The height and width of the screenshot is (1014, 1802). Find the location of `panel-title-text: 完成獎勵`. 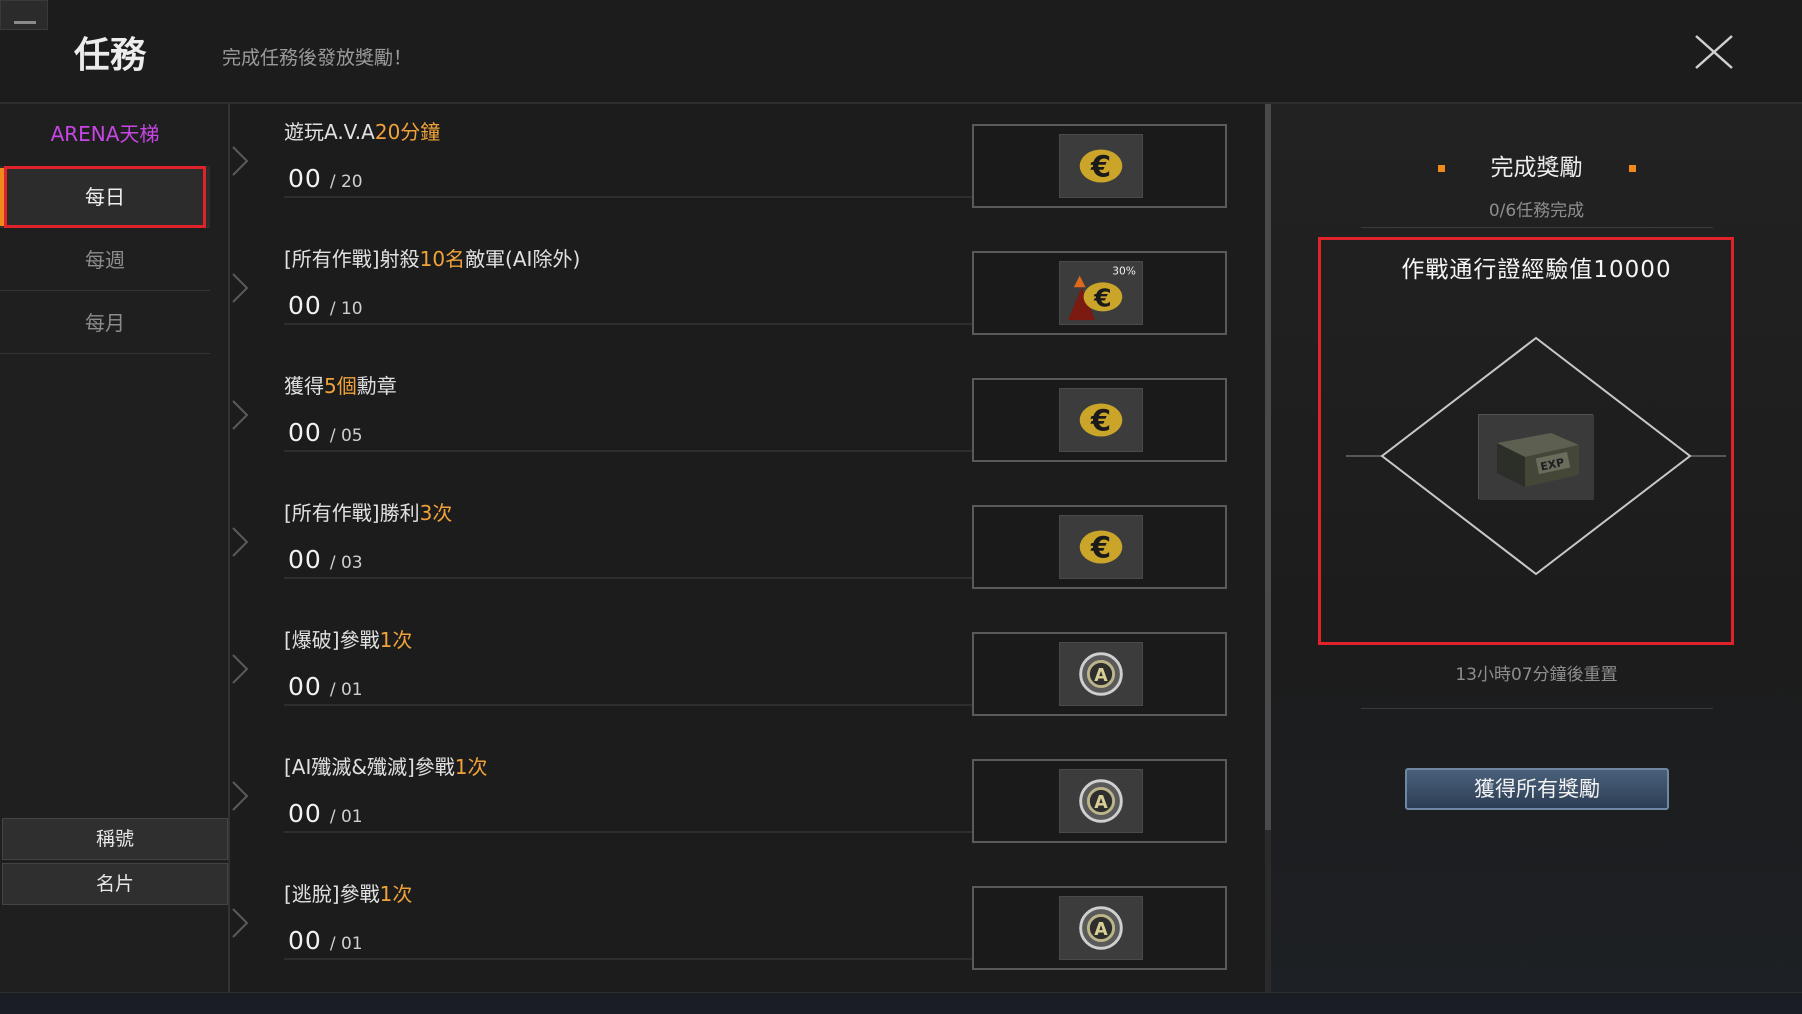

panel-title-text: 完成獎勵 is located at coordinates (1536, 168).